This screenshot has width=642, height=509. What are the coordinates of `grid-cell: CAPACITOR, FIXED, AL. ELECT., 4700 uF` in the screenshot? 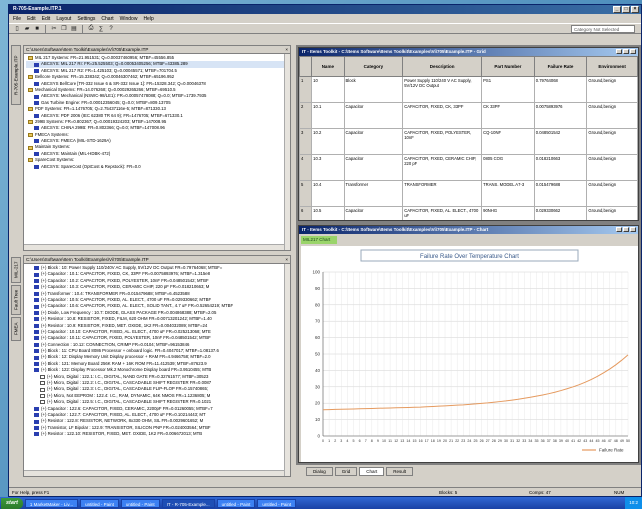 It's located at (442, 213).